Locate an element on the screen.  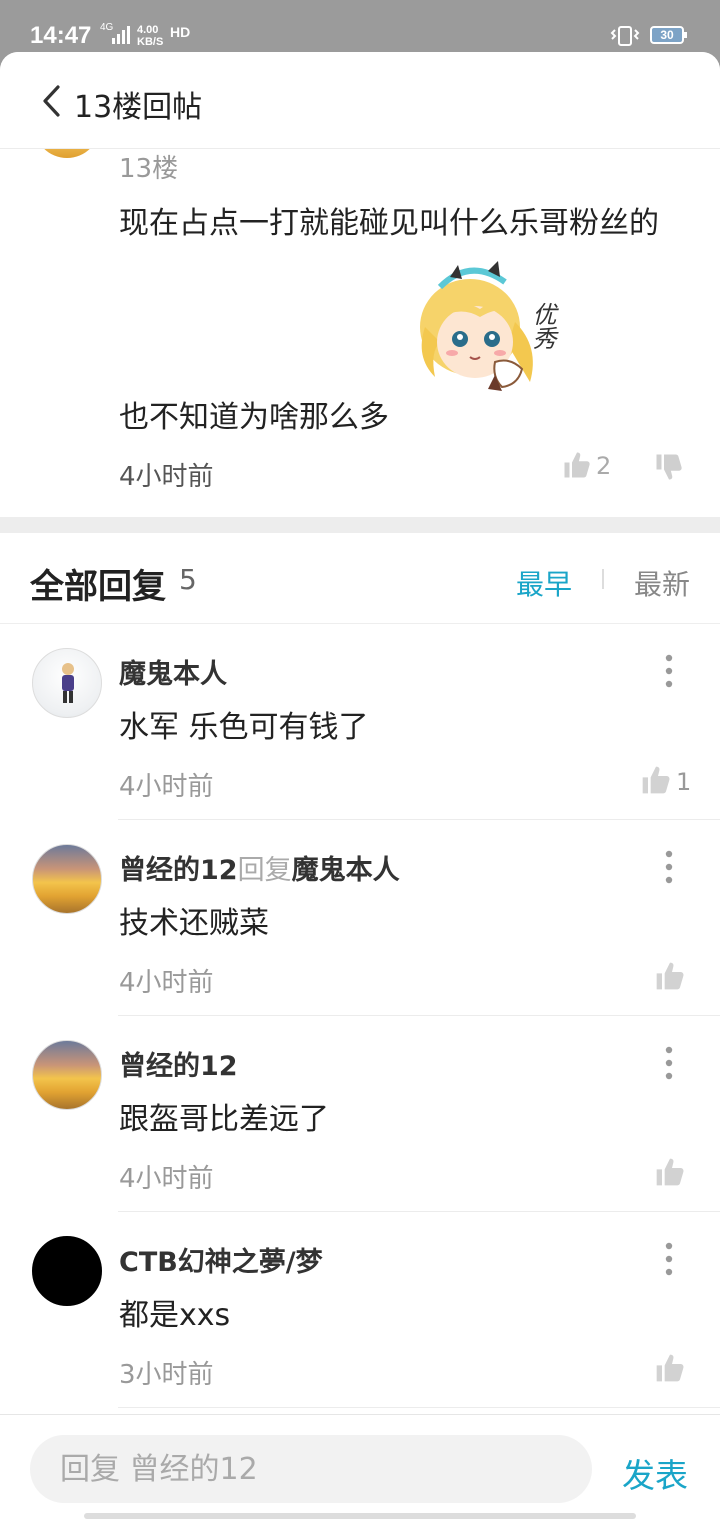
vibrate-icon is located at coordinates (625, 36).